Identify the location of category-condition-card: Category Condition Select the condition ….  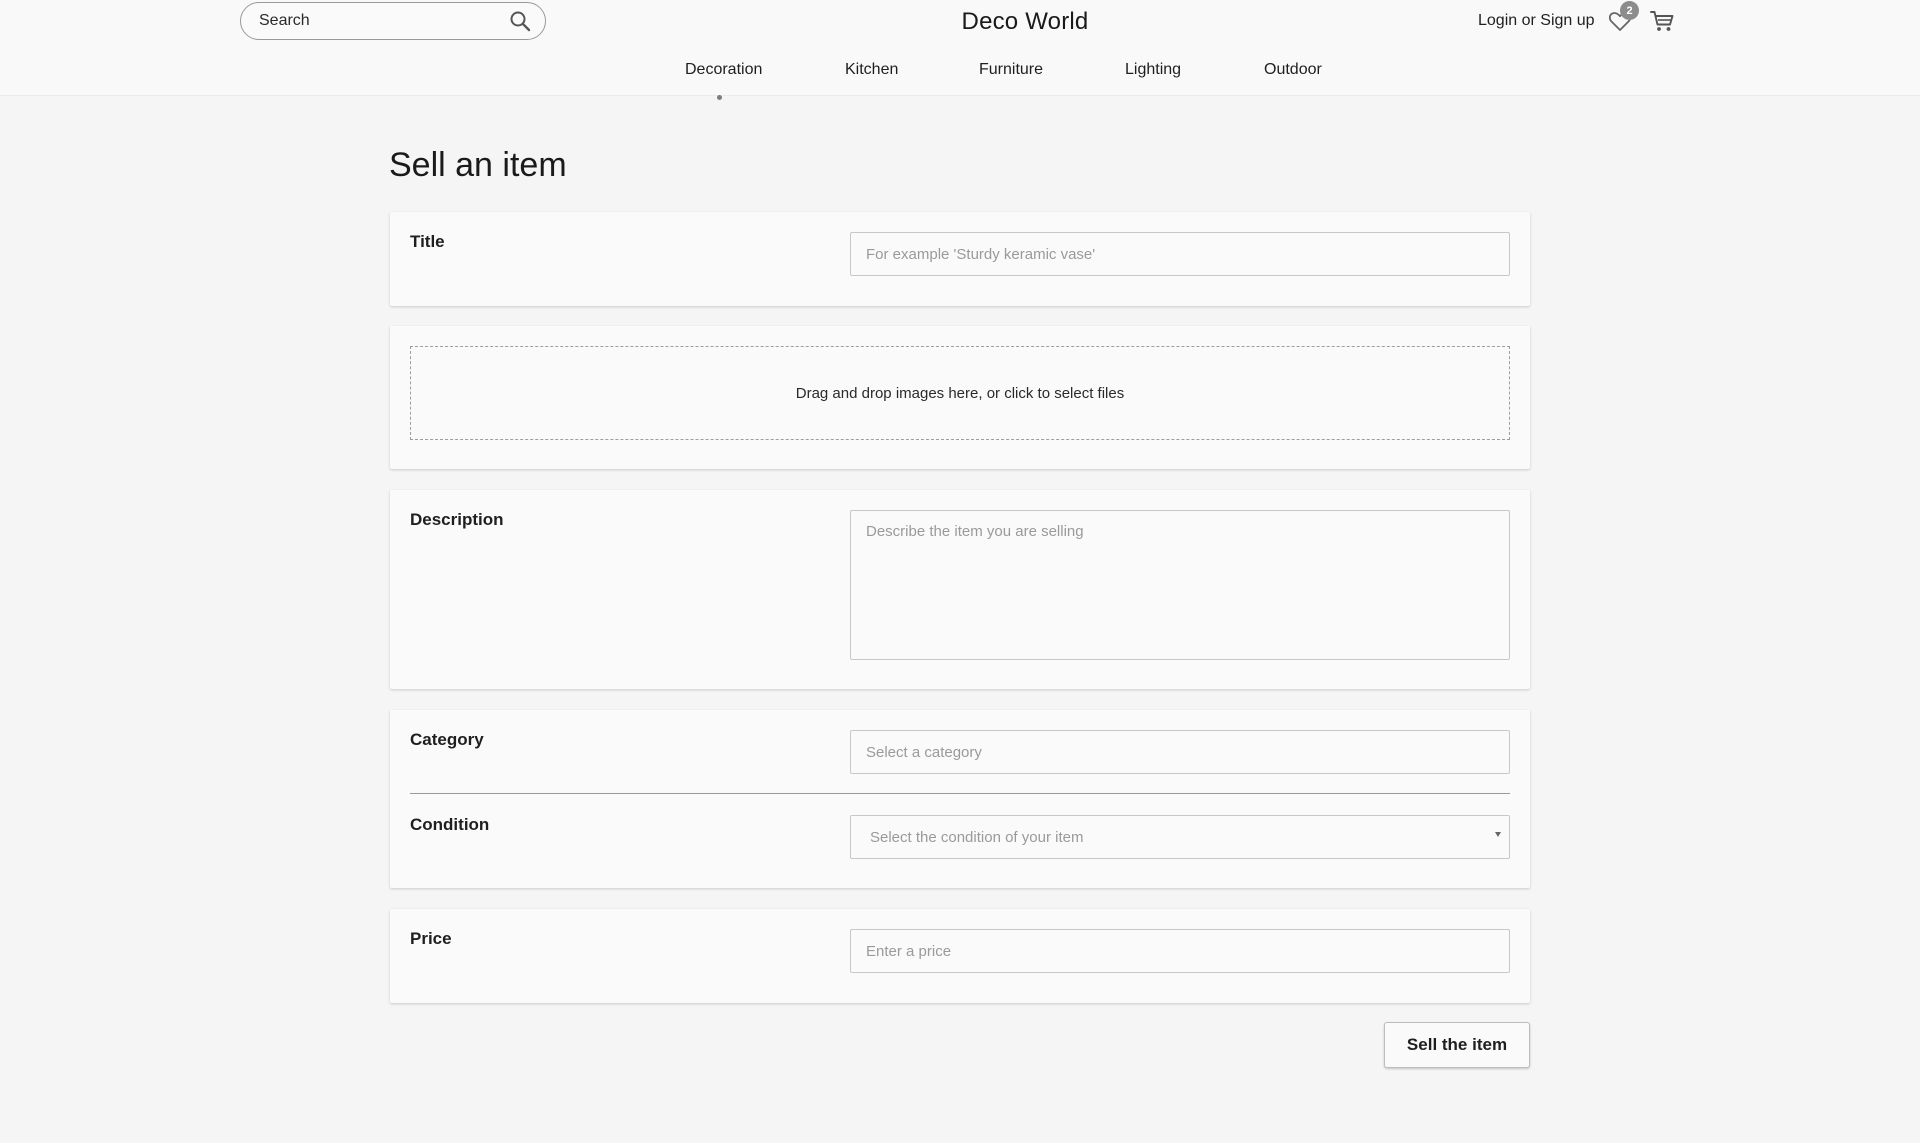
(960, 799).